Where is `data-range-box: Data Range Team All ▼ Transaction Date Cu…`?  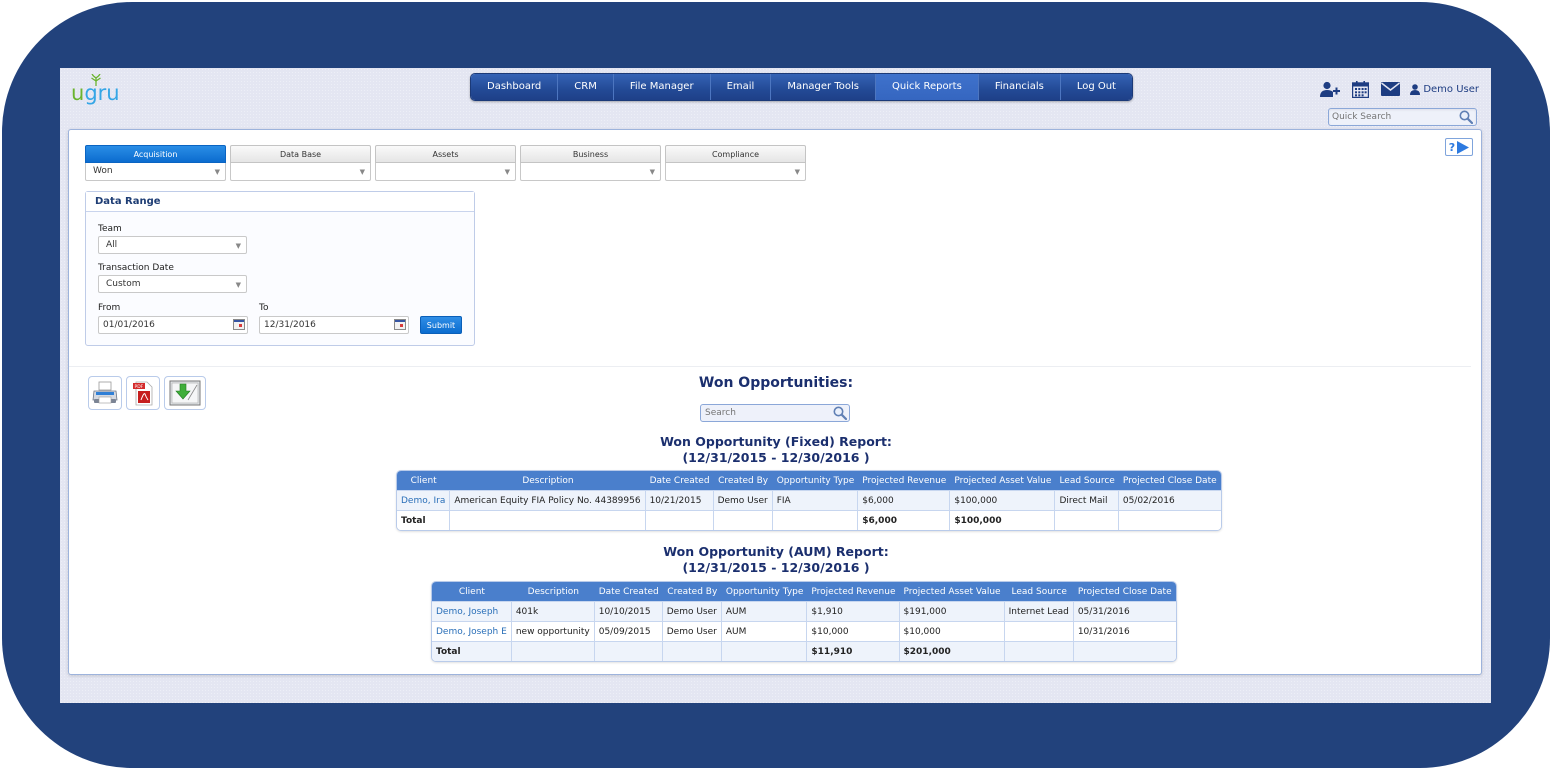 data-range-box: Data Range Team All ▼ Transaction Date Cu… is located at coordinates (280, 268).